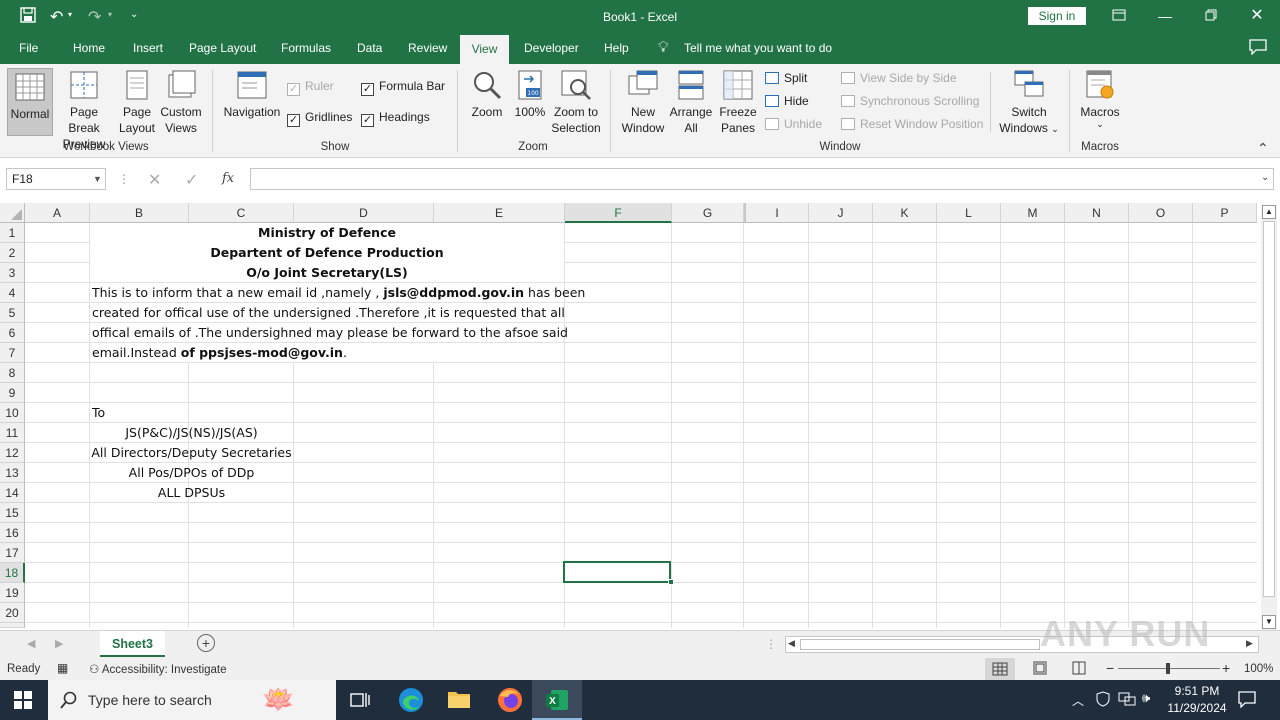  I want to click on column-header-g: G, so click(708, 213).